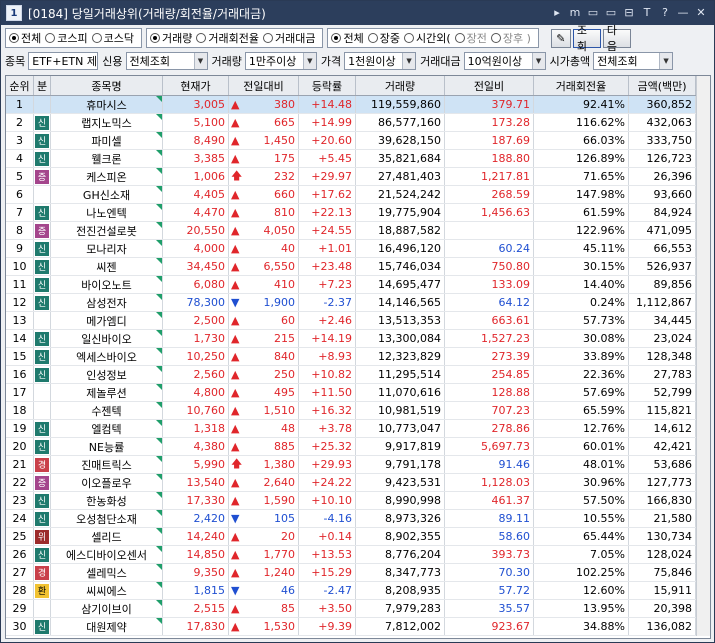  Describe the element at coordinates (112, 38) in the screenshot. I see `market-kosdaq-radio: 코스닥` at that location.